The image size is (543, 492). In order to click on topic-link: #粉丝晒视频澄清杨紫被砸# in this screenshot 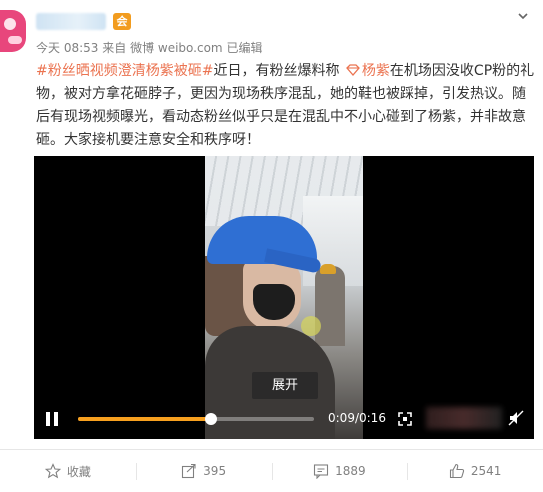, I will do `click(124, 71)`.